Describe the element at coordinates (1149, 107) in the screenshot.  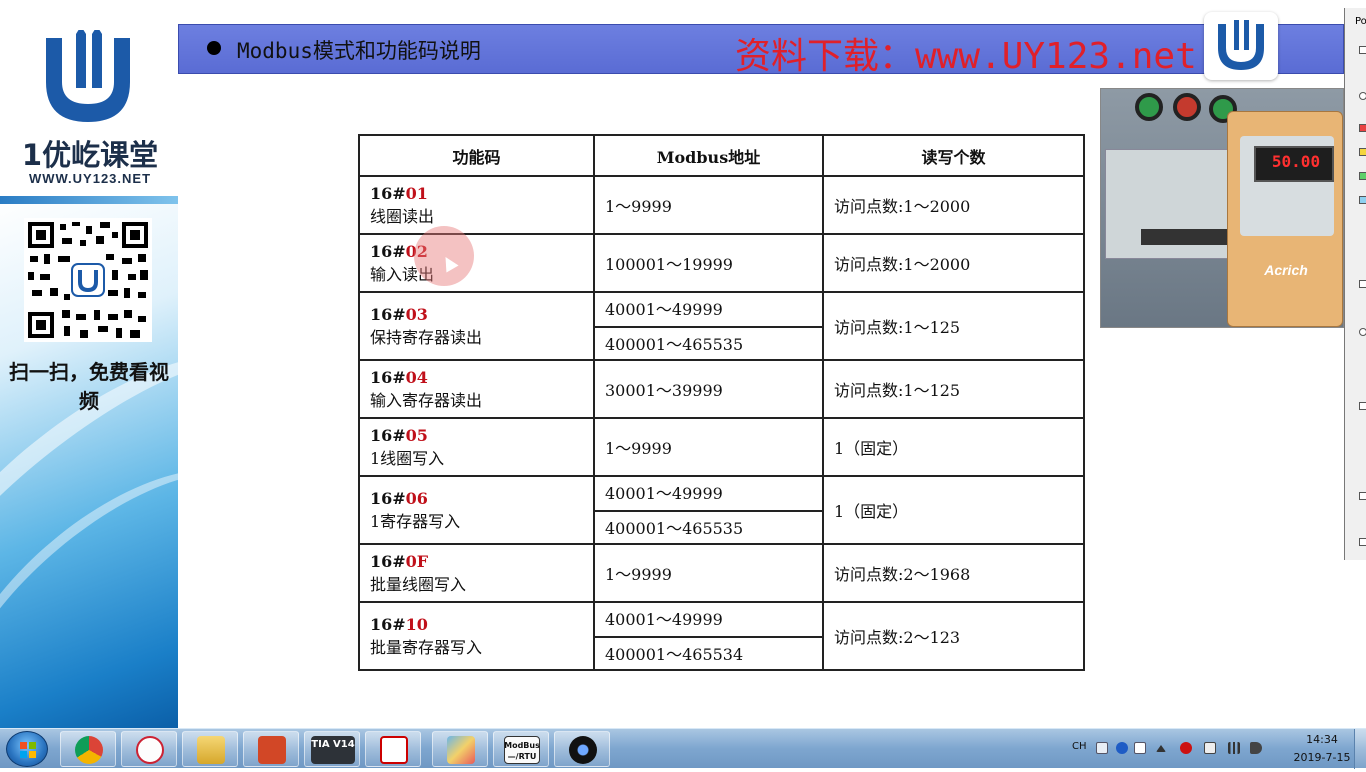
I see `green-pilot-light-icon` at that location.